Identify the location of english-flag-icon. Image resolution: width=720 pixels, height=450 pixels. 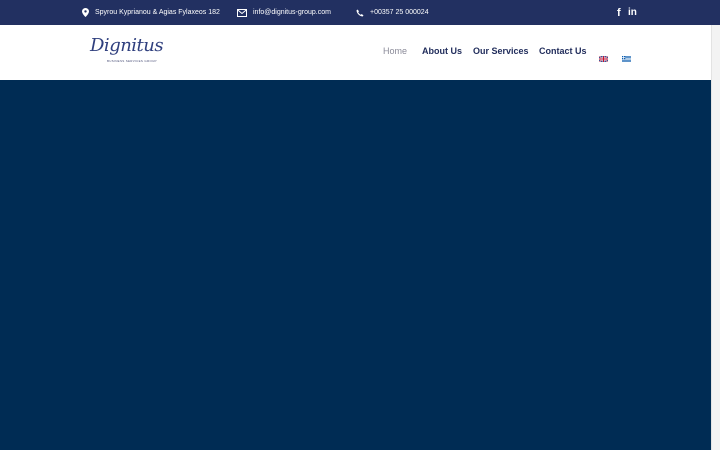
(603, 56).